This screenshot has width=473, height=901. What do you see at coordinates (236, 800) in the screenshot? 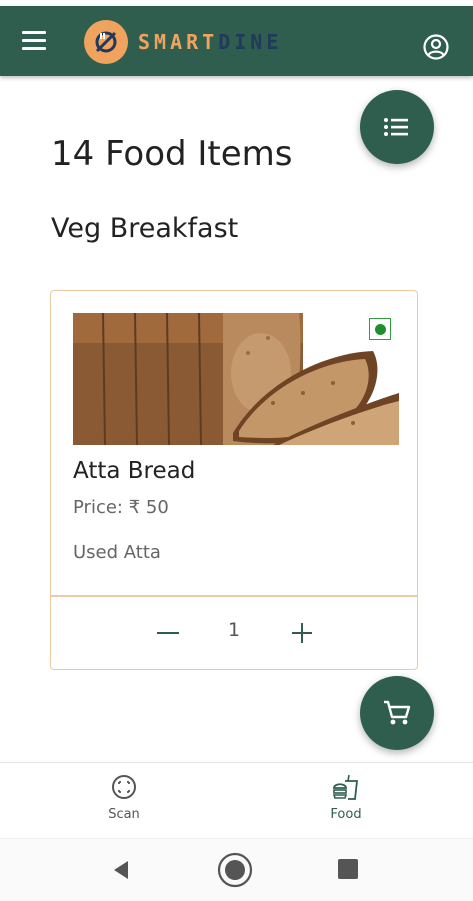
I see `bottom-navigation: Scan Food` at bounding box center [236, 800].